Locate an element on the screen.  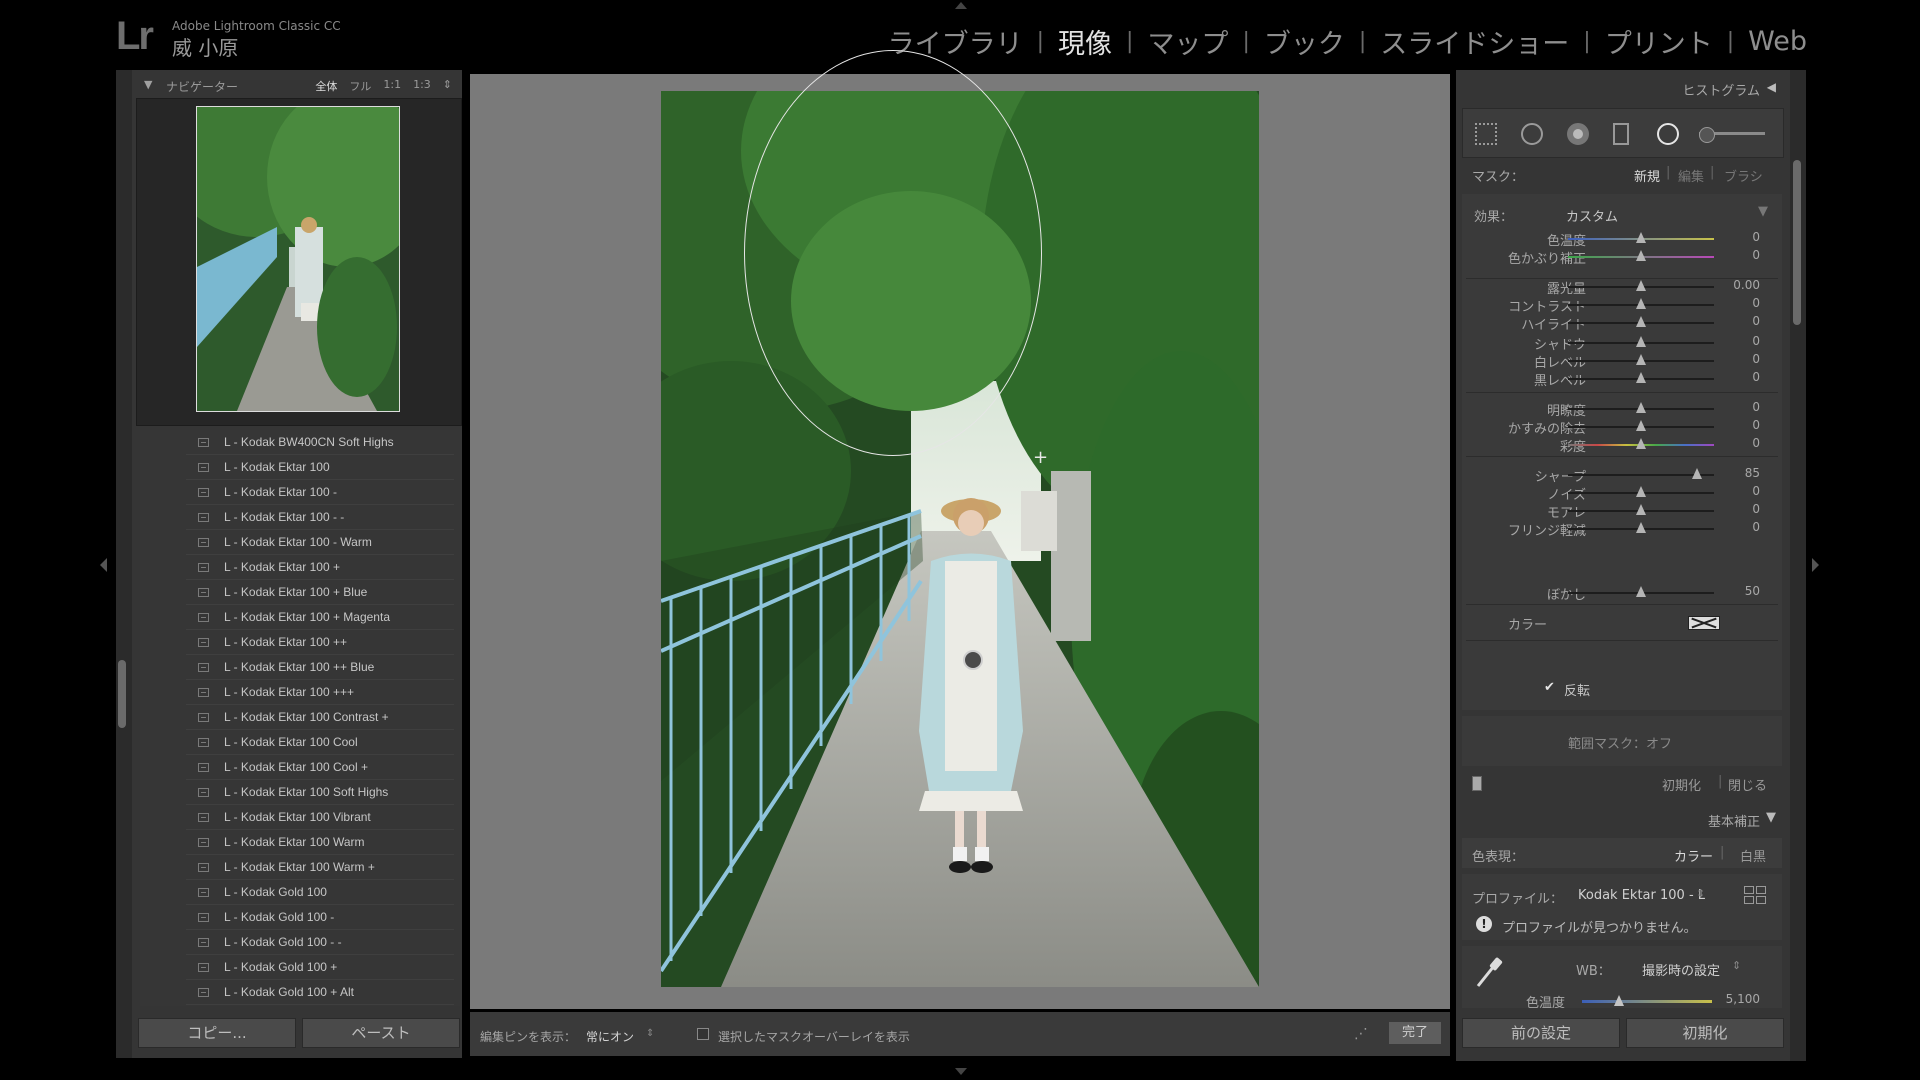
treatment-bw-option: 白黒 is located at coordinates (1753, 855).